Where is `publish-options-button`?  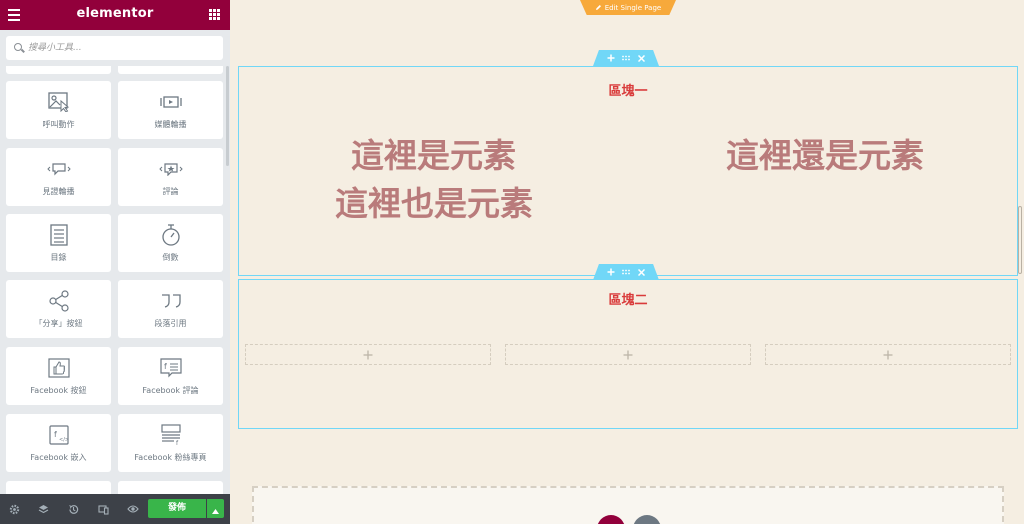
publish-options-button is located at coordinates (215, 508).